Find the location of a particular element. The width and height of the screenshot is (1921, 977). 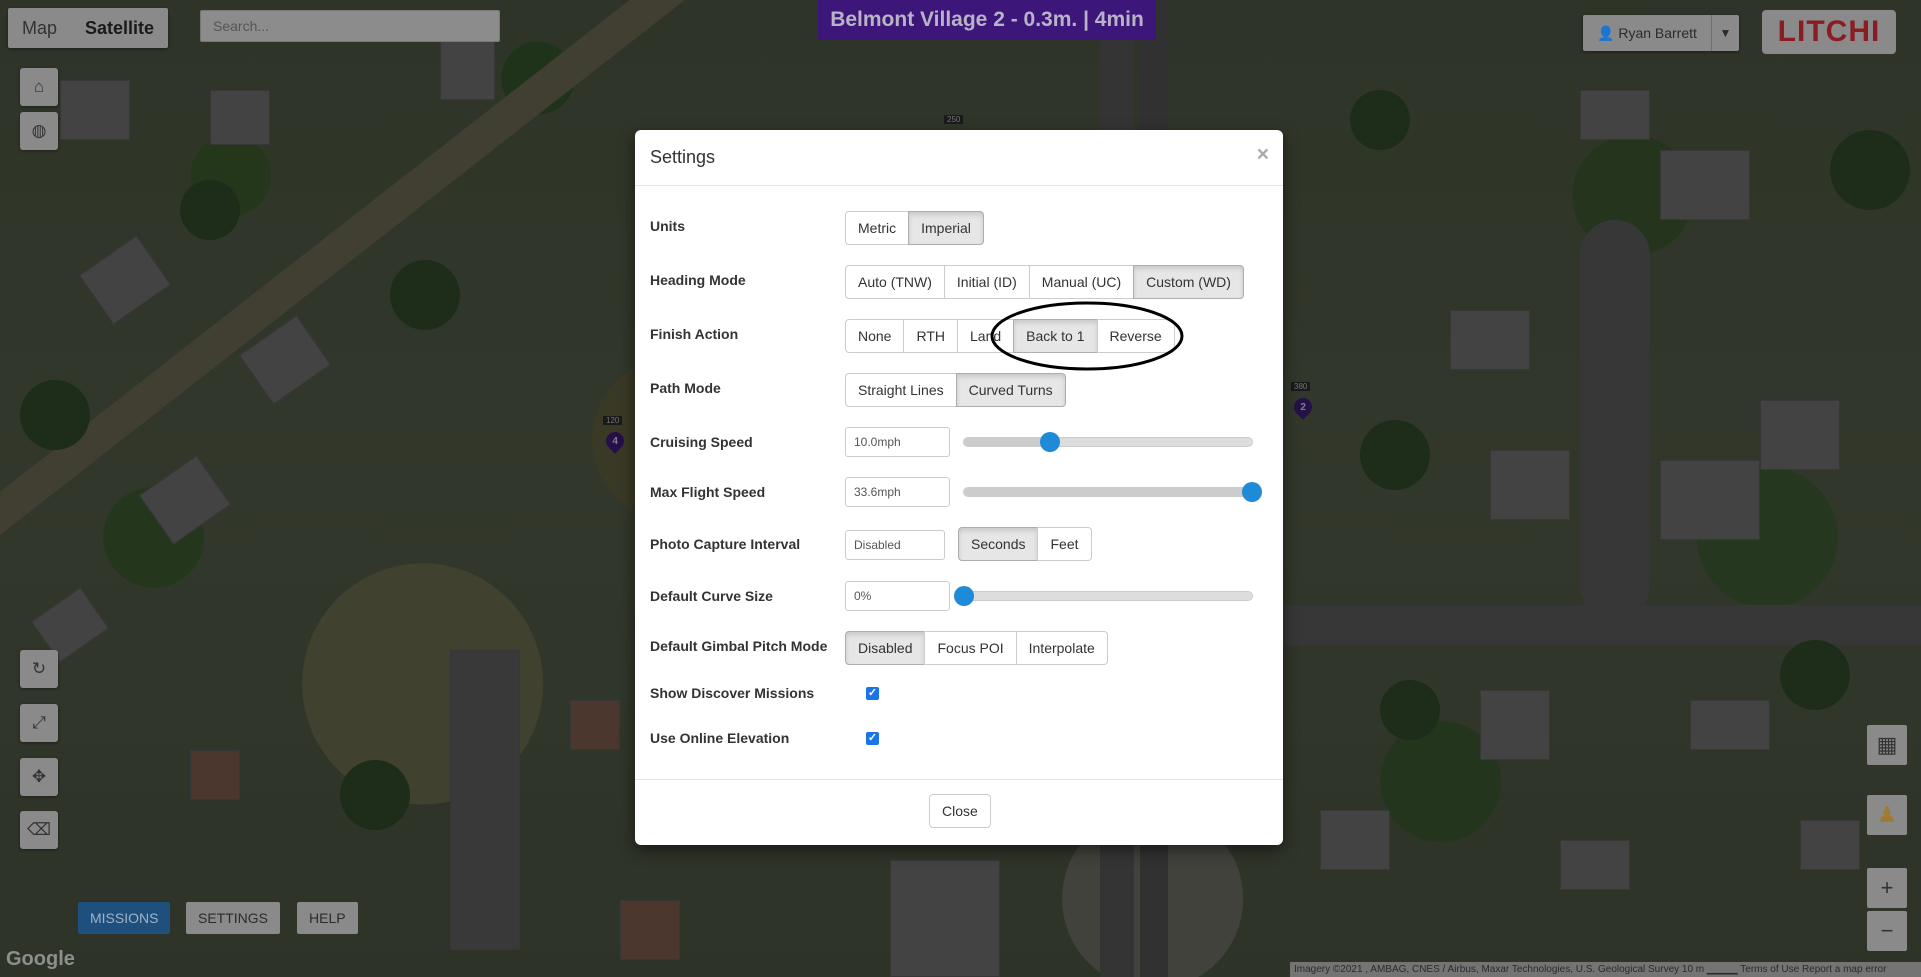

photo-capture-unit-toggle: Seconds Feet is located at coordinates (1025, 544).